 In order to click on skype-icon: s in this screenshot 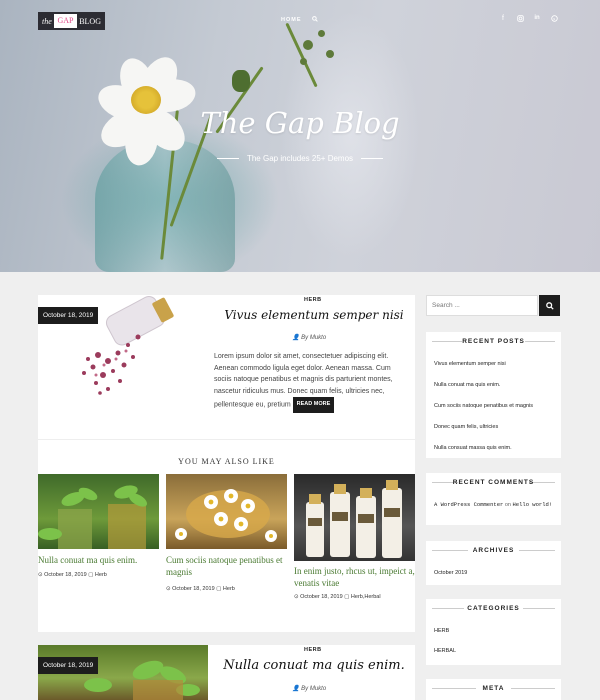, I will do `click(554, 19)`.